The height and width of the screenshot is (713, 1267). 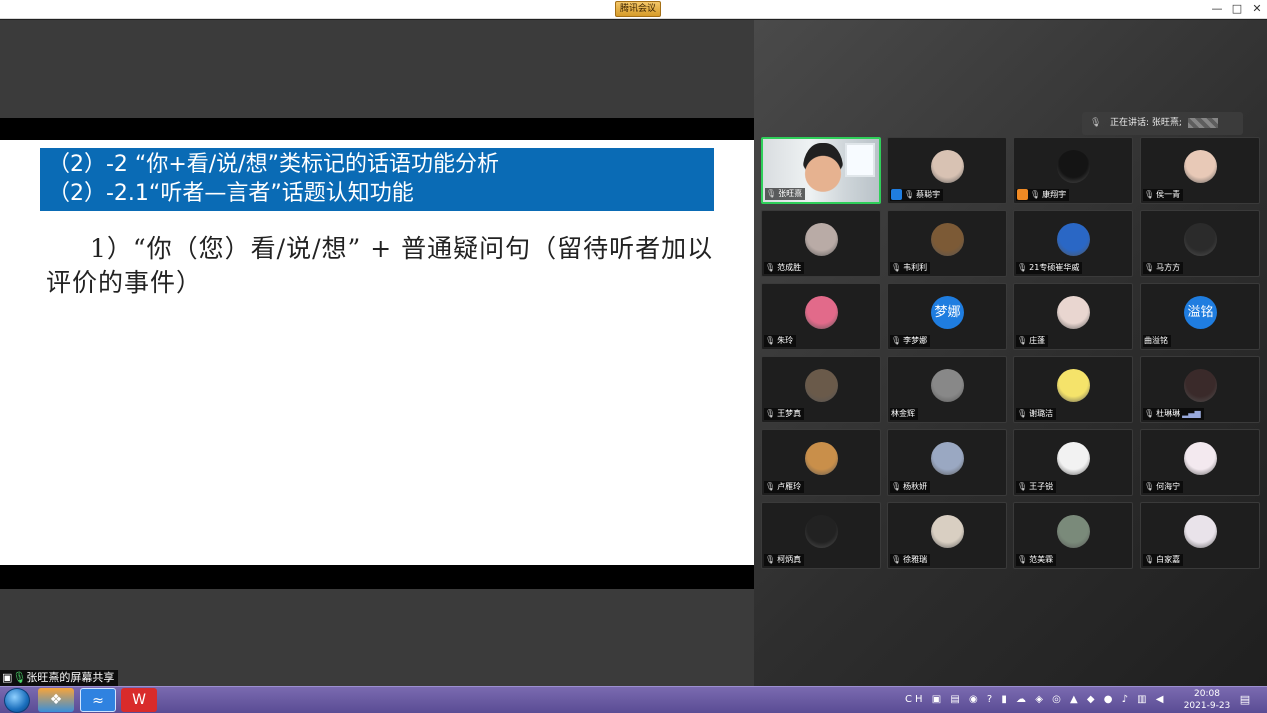 What do you see at coordinates (915, 486) in the screenshot?
I see `participant-name: 杨秋妍` at bounding box center [915, 486].